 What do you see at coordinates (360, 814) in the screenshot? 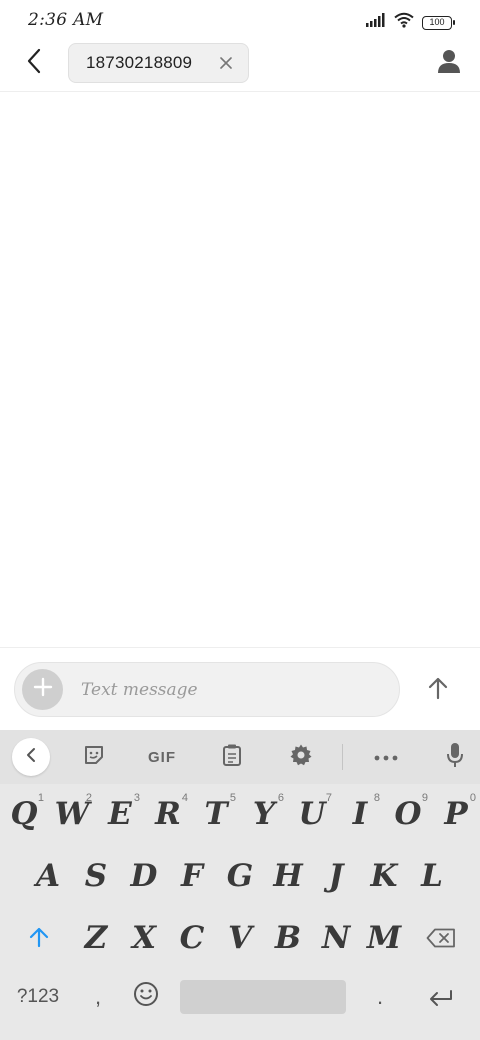
I see `key-i: I8` at bounding box center [360, 814].